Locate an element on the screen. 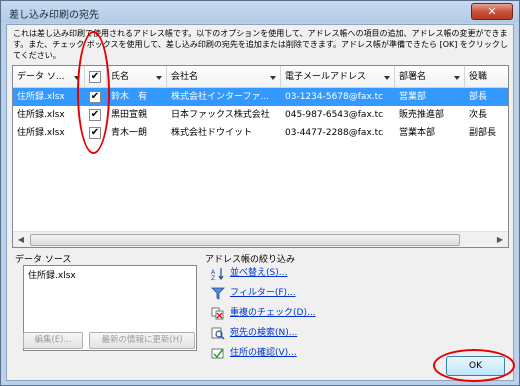  close-button: ✕ is located at coordinates (492, 11).